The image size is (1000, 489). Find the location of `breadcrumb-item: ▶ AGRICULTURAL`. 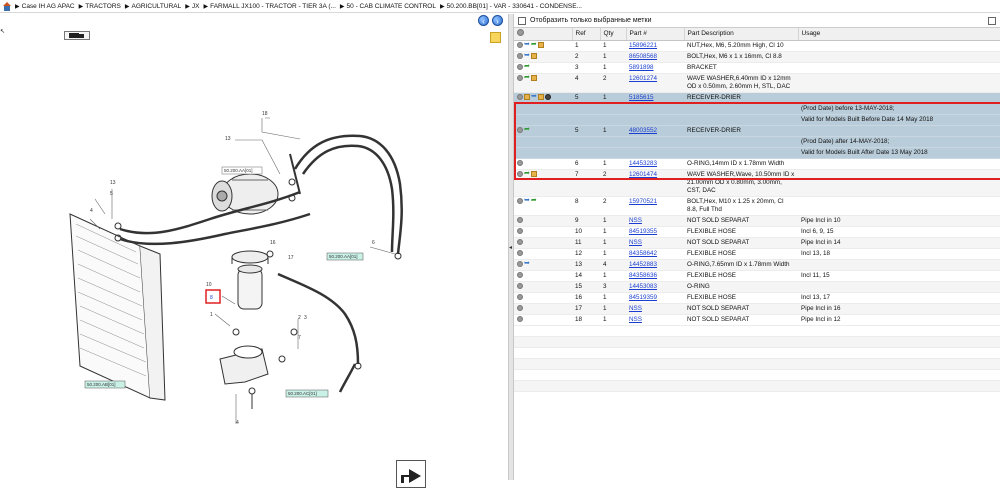

breadcrumb-item: ▶ AGRICULTURAL is located at coordinates (153, 6).